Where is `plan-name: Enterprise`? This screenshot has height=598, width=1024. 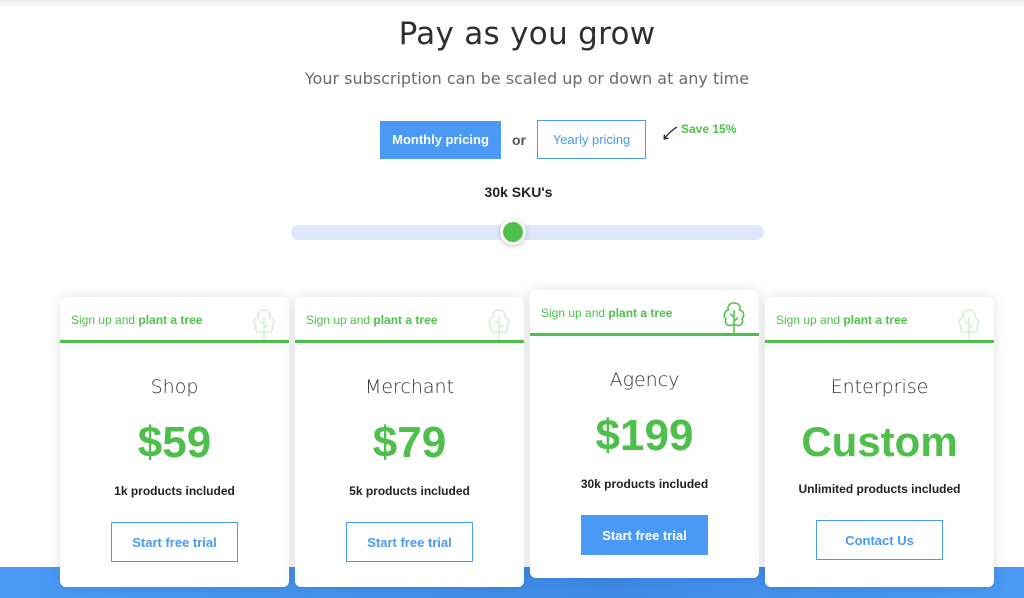 plan-name: Enterprise is located at coordinates (879, 387).